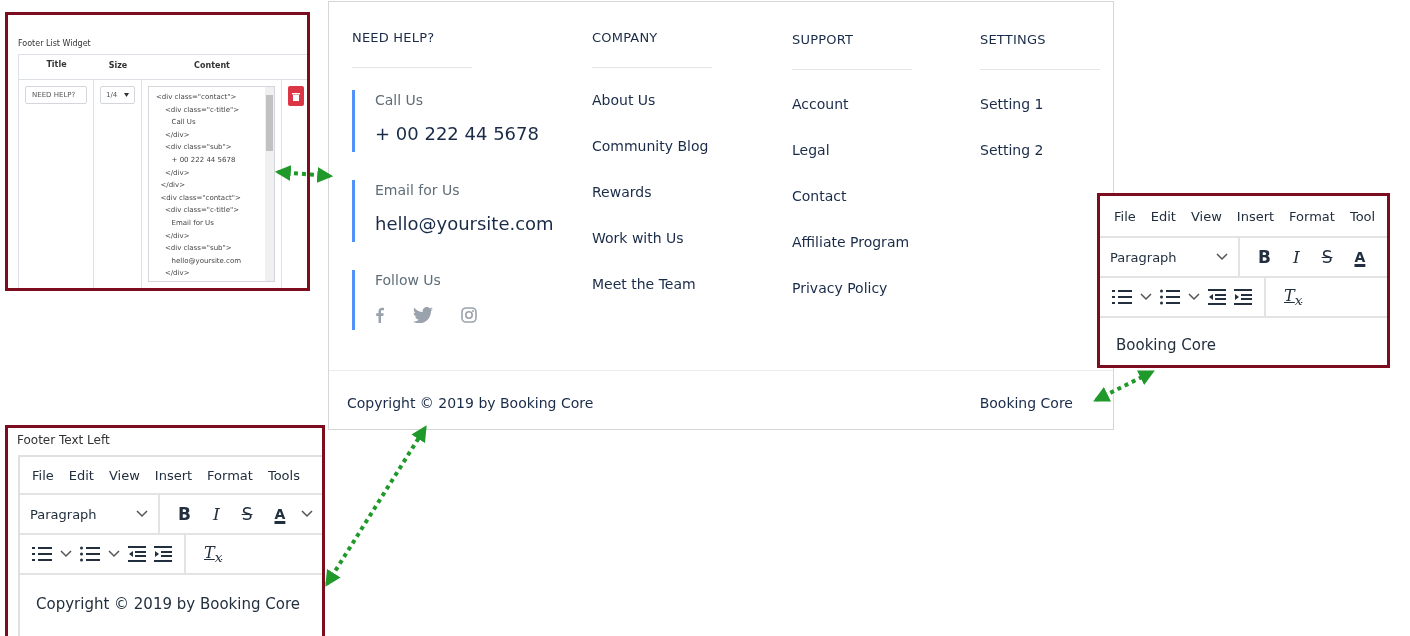  I want to click on editor-content: Booking Core, so click(1243, 341).